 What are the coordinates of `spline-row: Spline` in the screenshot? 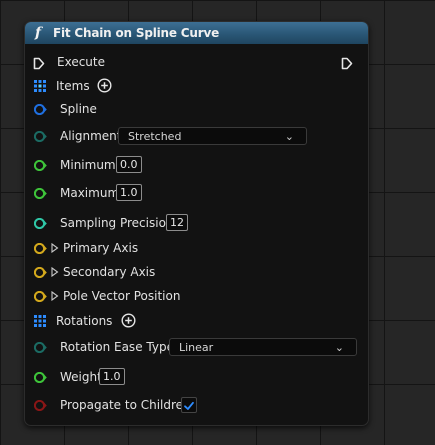 It's located at (196, 109).